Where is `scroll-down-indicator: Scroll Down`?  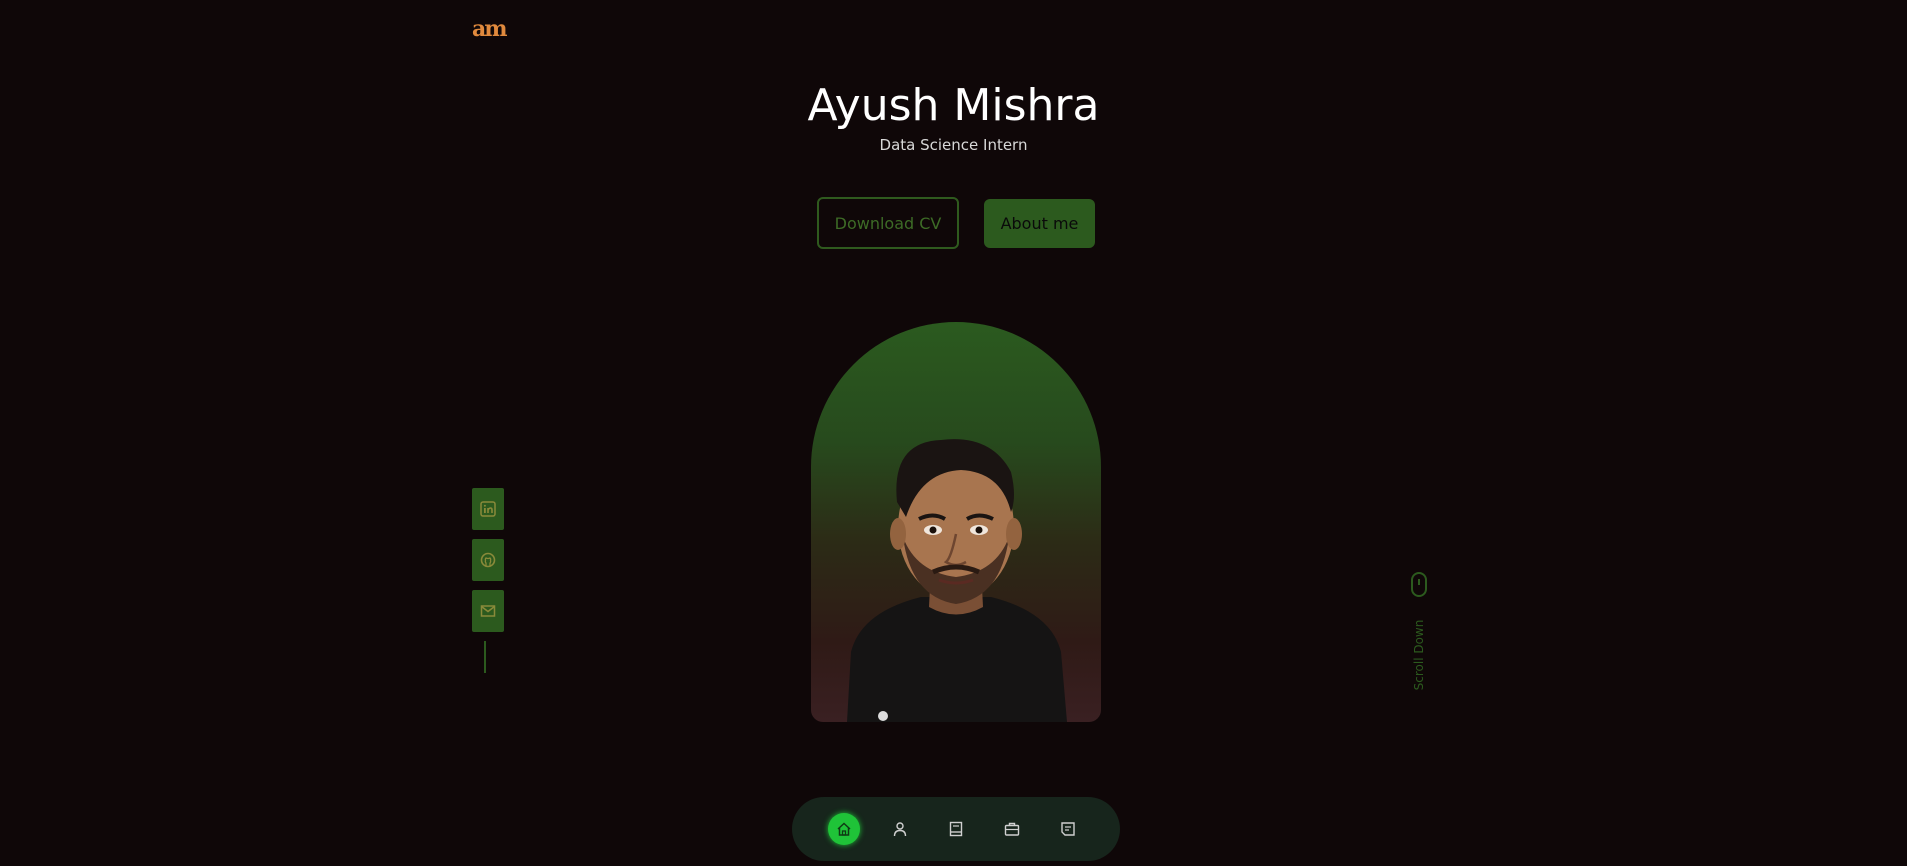
scroll-down-indicator: Scroll Down is located at coordinates (1419, 631).